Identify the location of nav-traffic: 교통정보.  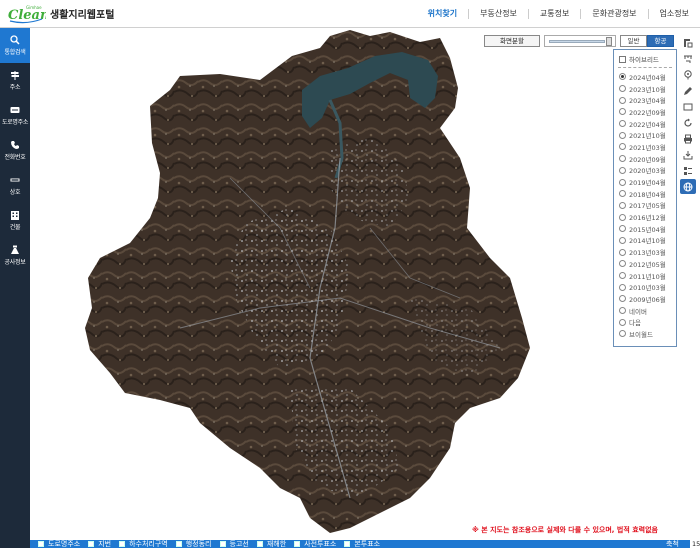
(553, 14).